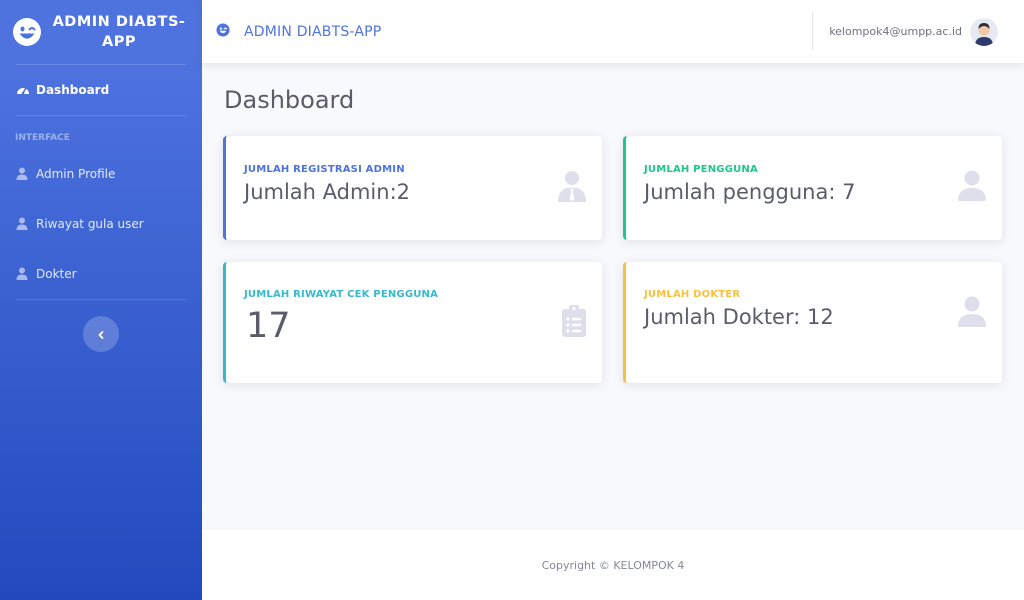 The height and width of the screenshot is (600, 1024). Describe the element at coordinates (56, 274) in the screenshot. I see `sidebar-item-label: Dokter` at that location.